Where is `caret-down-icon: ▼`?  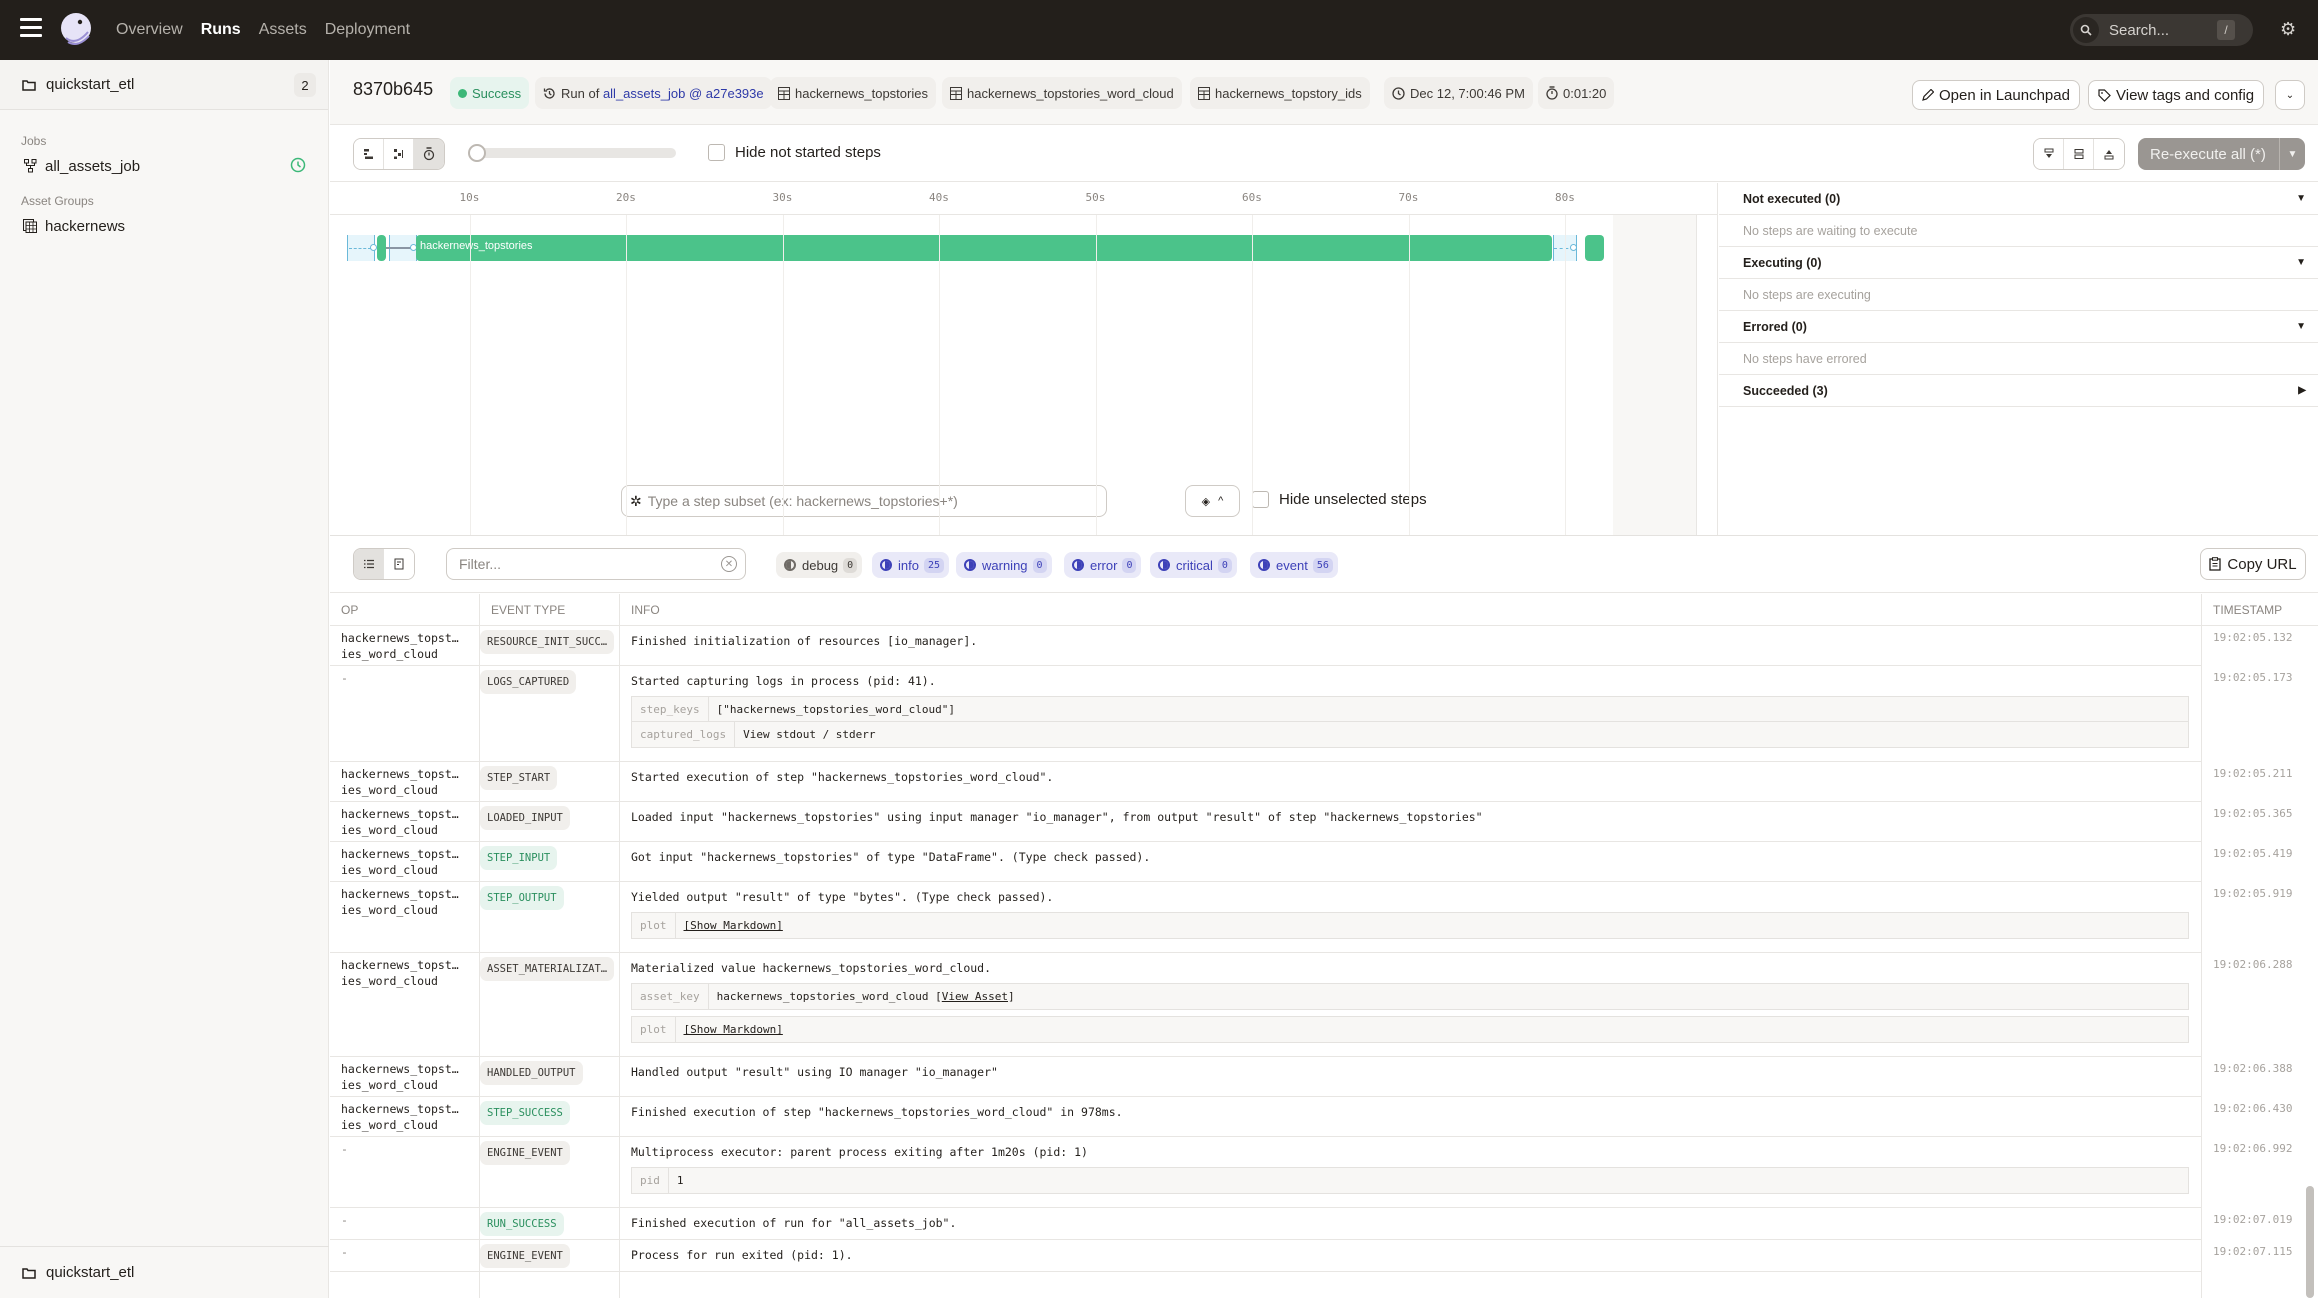 caret-down-icon: ▼ is located at coordinates (2292, 154).